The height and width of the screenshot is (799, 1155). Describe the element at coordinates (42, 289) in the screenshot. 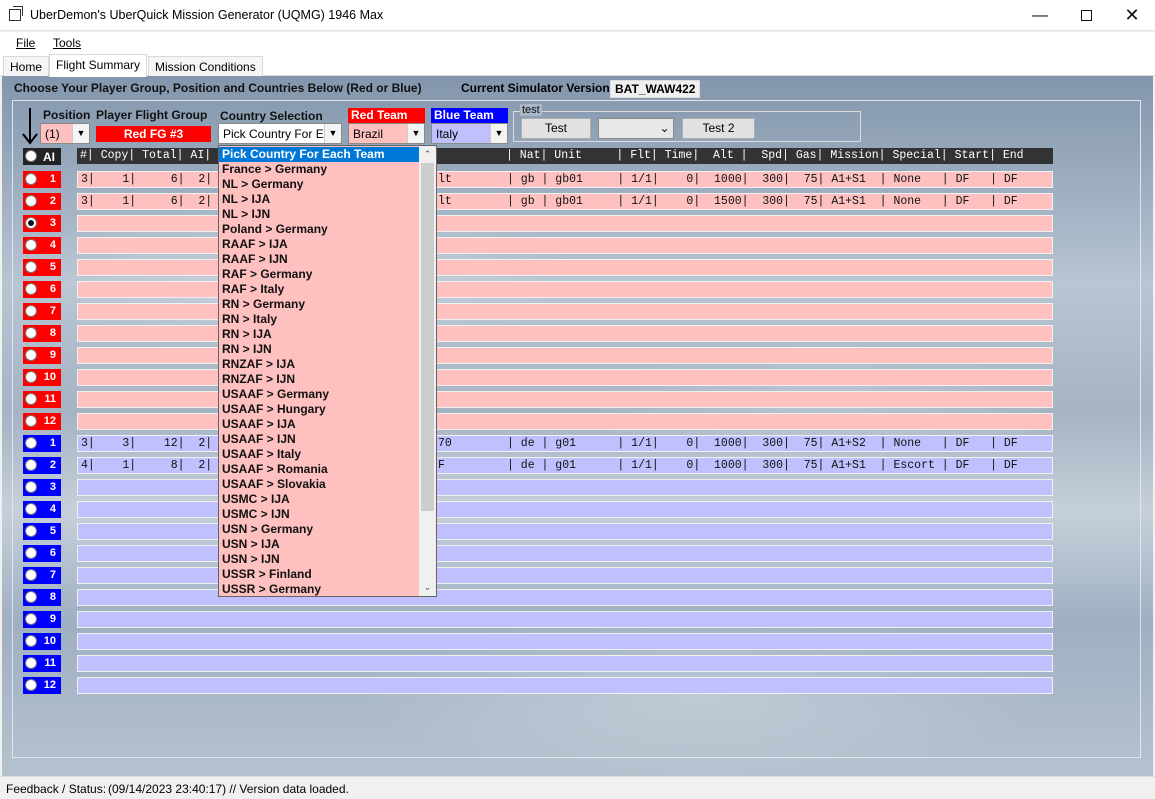

I see `red-row-tag: 6` at that location.